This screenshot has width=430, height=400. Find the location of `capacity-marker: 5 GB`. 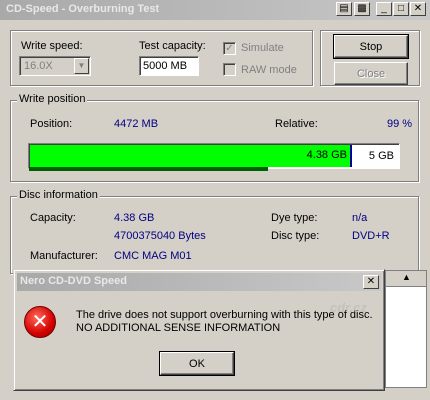

capacity-marker: 5 GB is located at coordinates (374, 156).